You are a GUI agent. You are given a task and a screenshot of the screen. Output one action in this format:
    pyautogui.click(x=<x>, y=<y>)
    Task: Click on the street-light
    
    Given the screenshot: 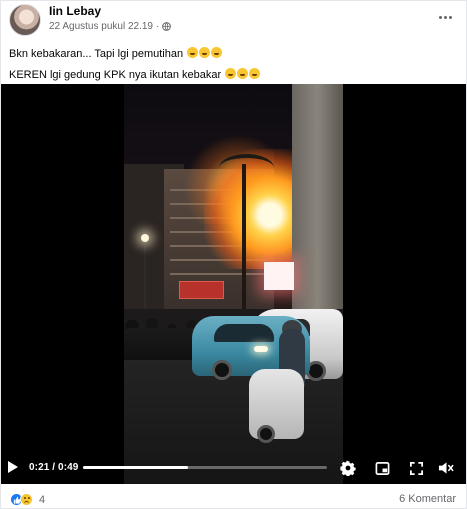 What is the action you would take?
    pyautogui.click(x=145, y=238)
    